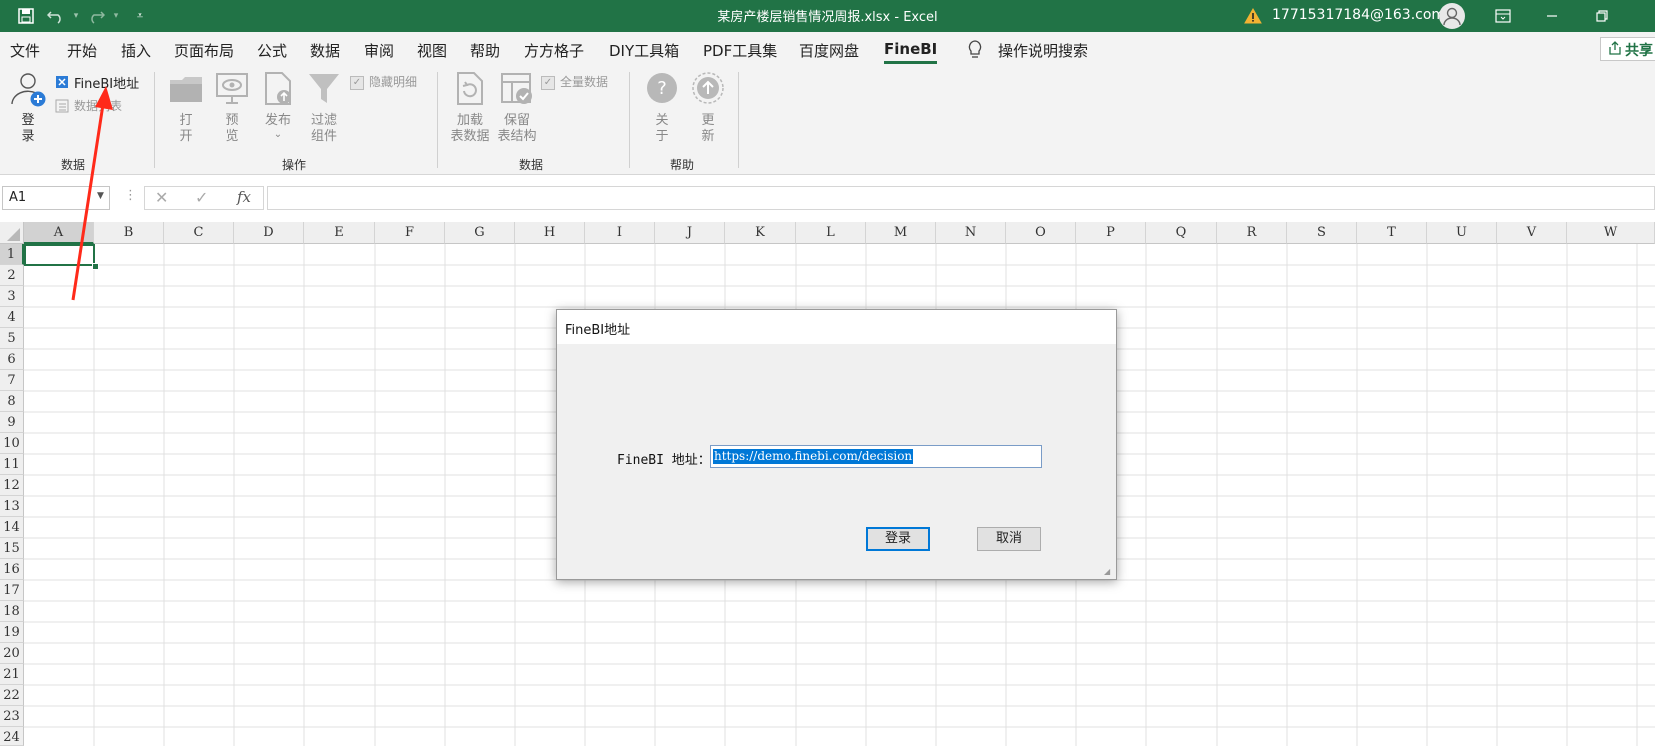 The height and width of the screenshot is (748, 1655). I want to click on tab-fangfang: 方方格子, so click(554, 50).